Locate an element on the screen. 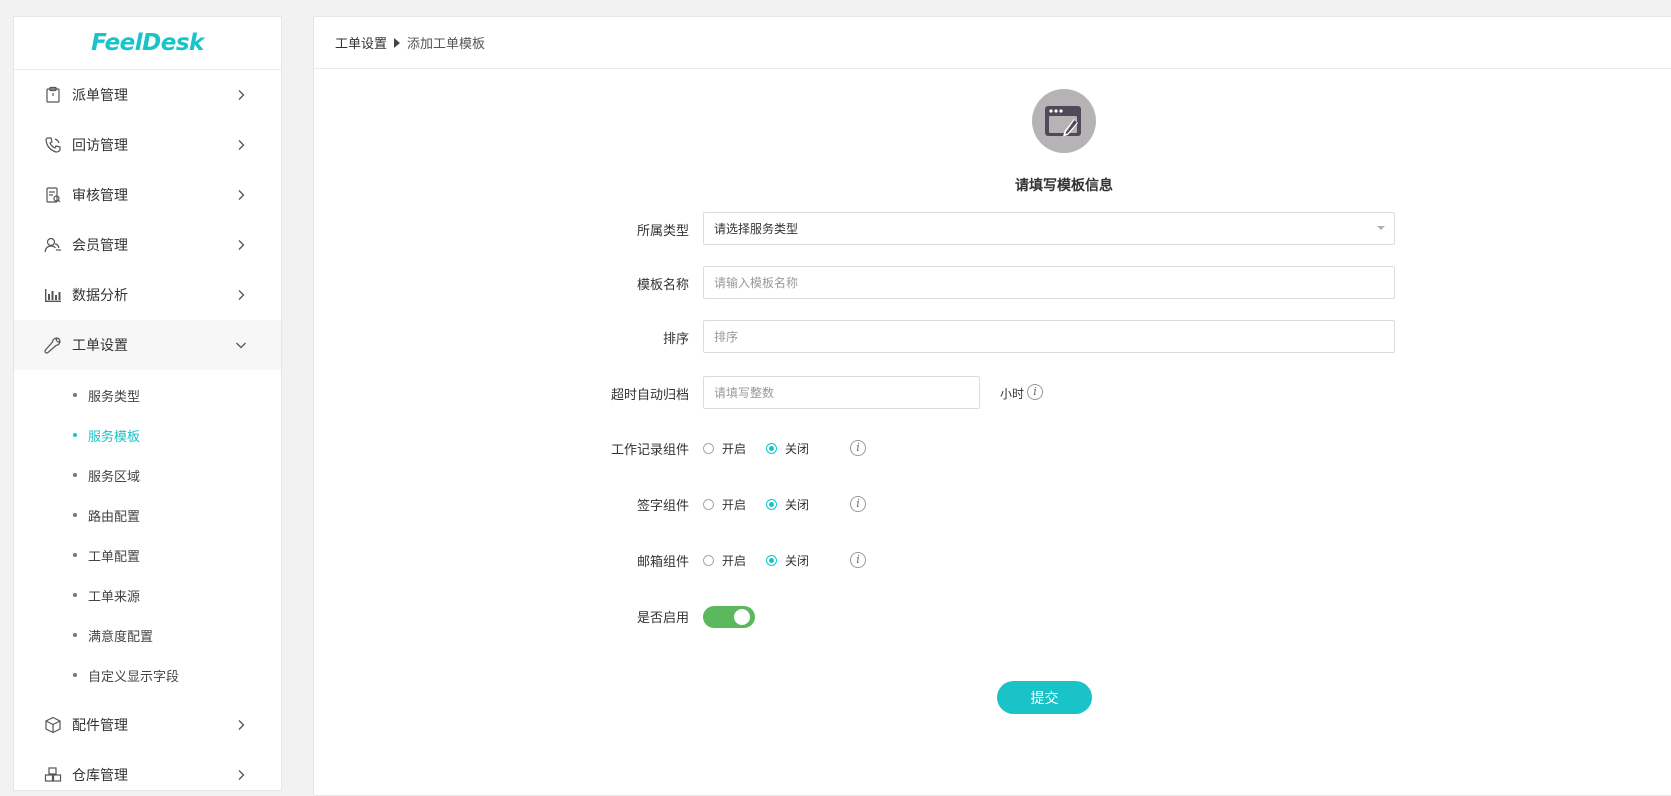 Image resolution: width=1671 pixels, height=796 pixels. submenu-item-custom-fields: 自定义显示字段 is located at coordinates (147, 675).